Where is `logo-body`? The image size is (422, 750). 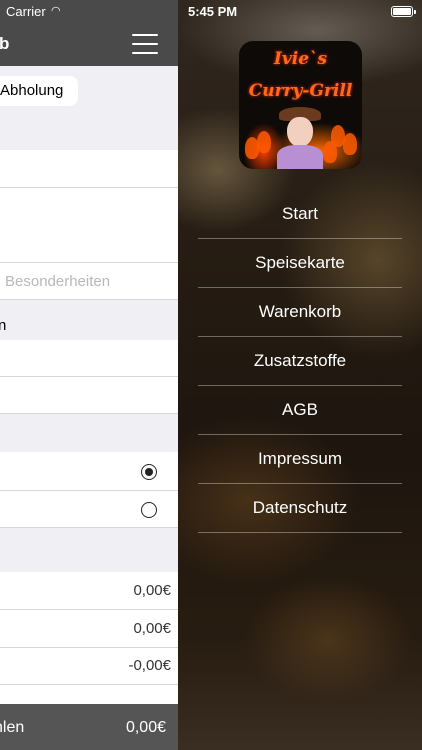
logo-body is located at coordinates (300, 157).